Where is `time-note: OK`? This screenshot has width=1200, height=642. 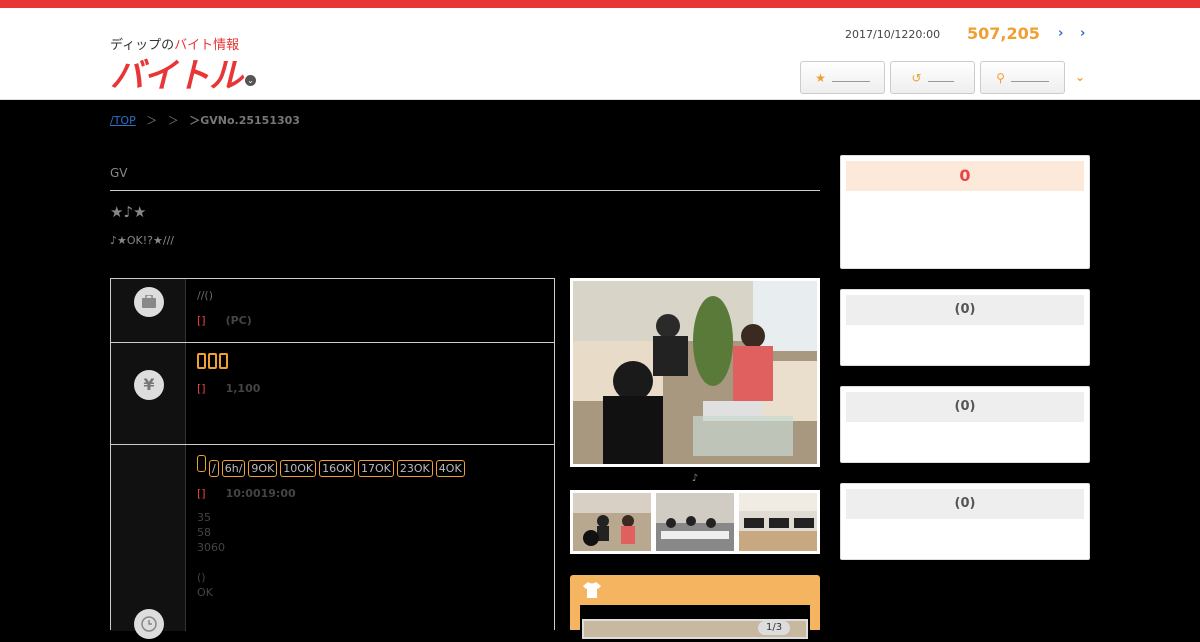
time-note: OK is located at coordinates (205, 592).